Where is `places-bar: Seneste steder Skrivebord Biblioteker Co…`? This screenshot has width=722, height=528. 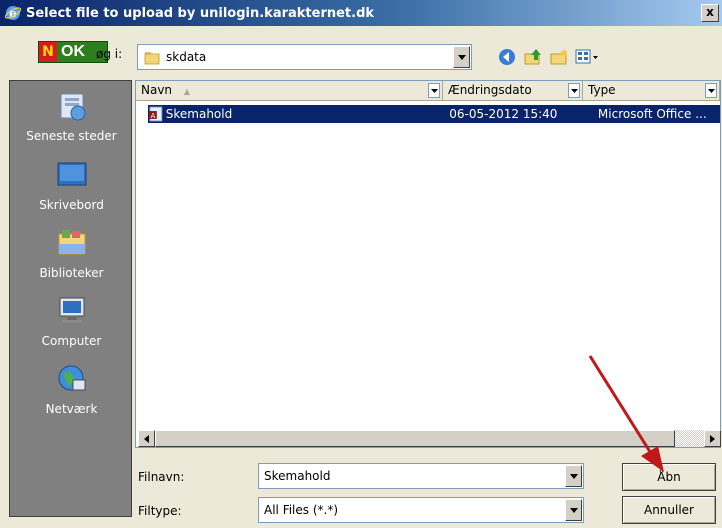 places-bar: Seneste steder Skrivebord Biblioteker Co… is located at coordinates (70, 298).